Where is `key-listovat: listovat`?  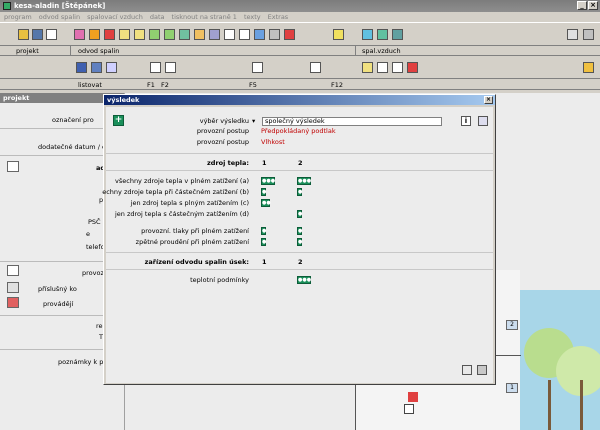
key-listovat: listovat is located at coordinates (90, 85).